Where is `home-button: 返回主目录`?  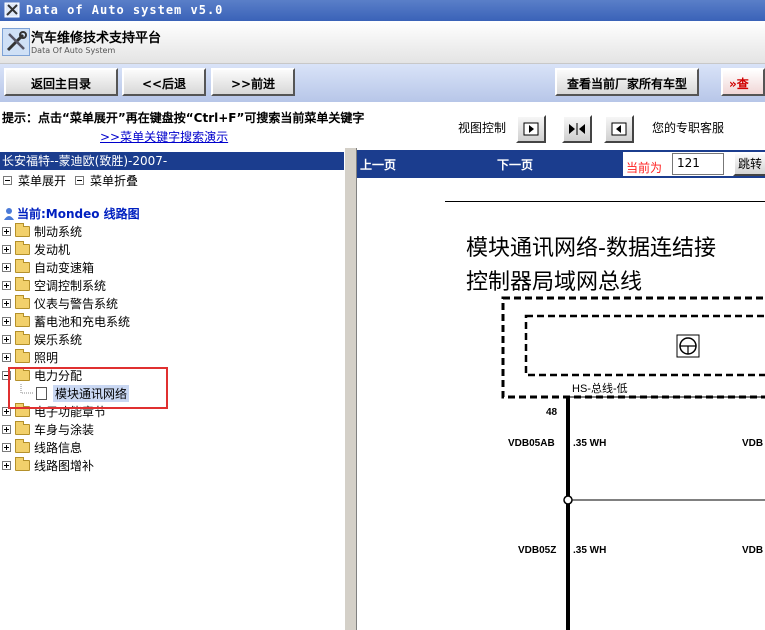 home-button: 返回主目录 is located at coordinates (61, 82).